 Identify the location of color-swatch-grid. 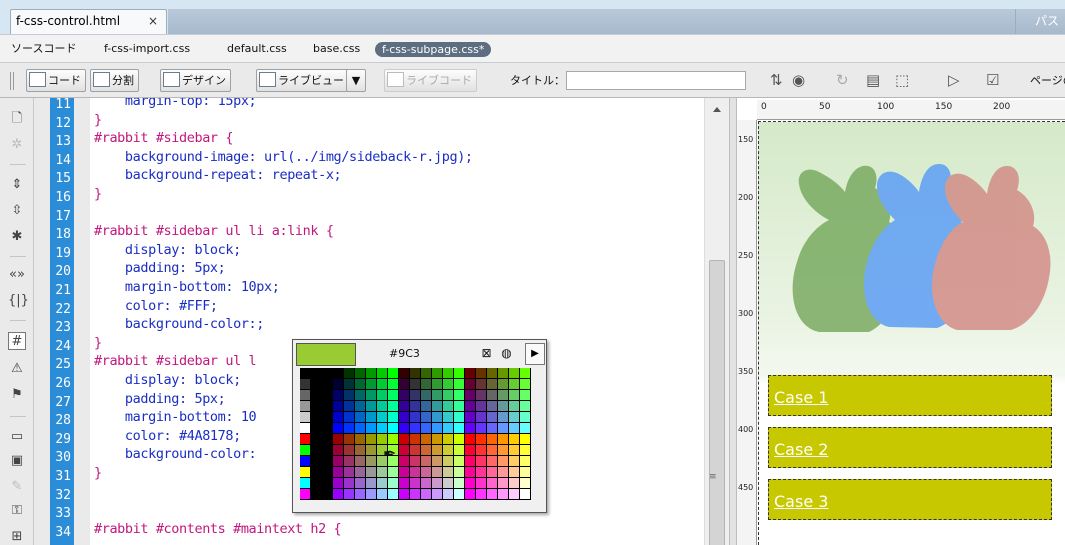
(415, 434).